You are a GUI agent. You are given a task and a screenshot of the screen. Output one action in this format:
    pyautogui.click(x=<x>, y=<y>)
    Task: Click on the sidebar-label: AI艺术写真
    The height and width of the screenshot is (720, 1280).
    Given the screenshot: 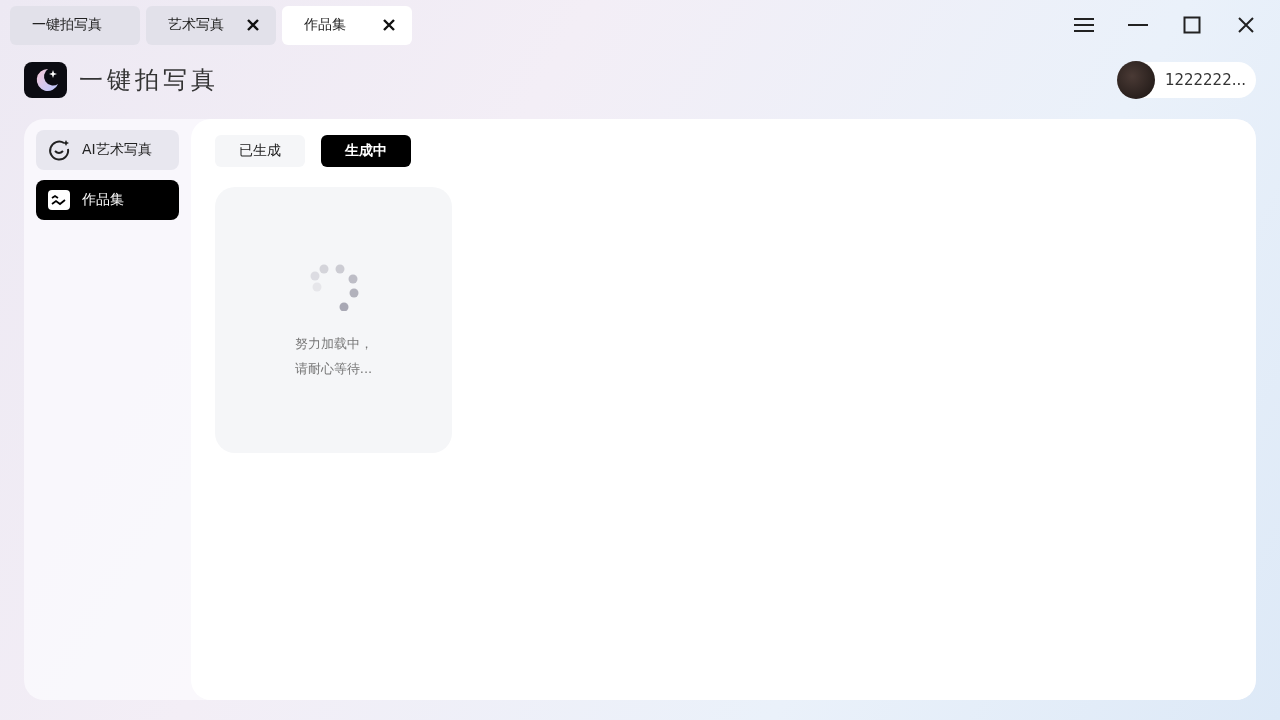 What is the action you would take?
    pyautogui.click(x=117, y=150)
    